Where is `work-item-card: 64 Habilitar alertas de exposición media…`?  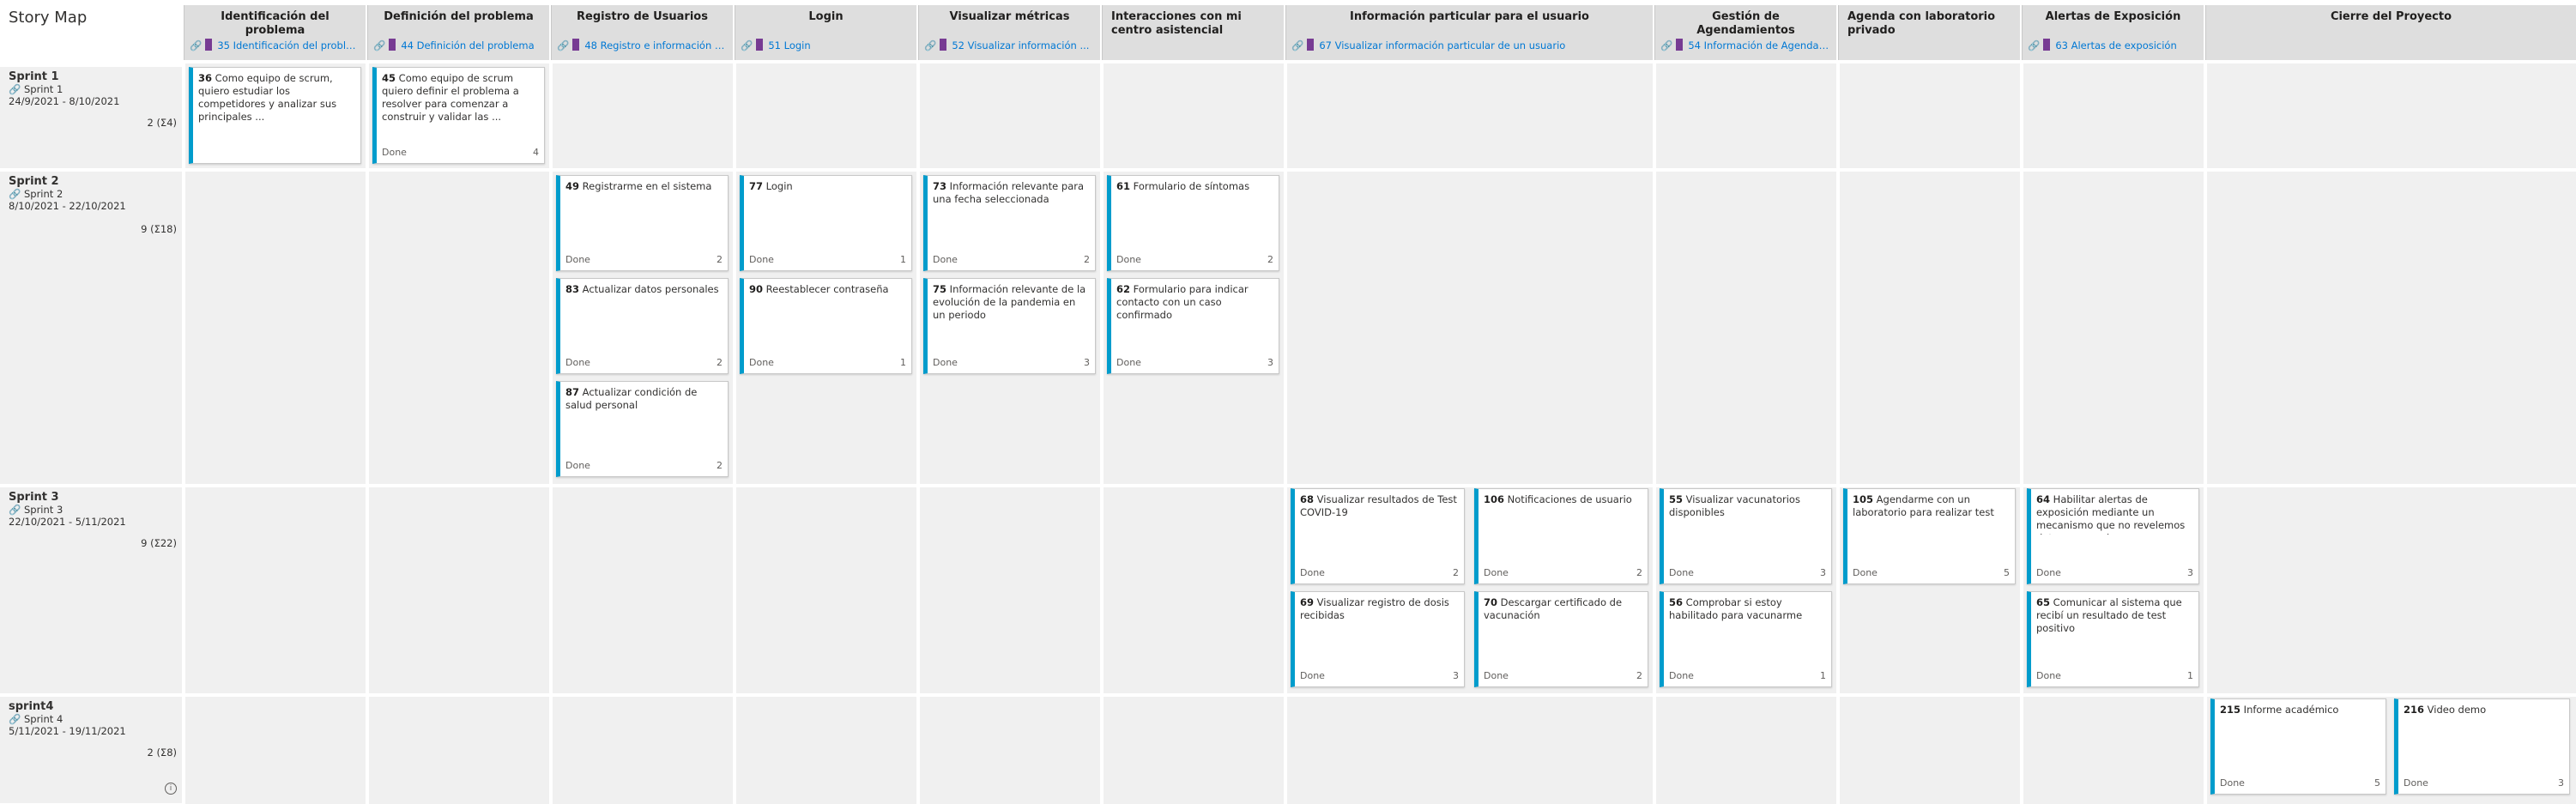 work-item-card: 64 Habilitar alertas de exposición media… is located at coordinates (2113, 536).